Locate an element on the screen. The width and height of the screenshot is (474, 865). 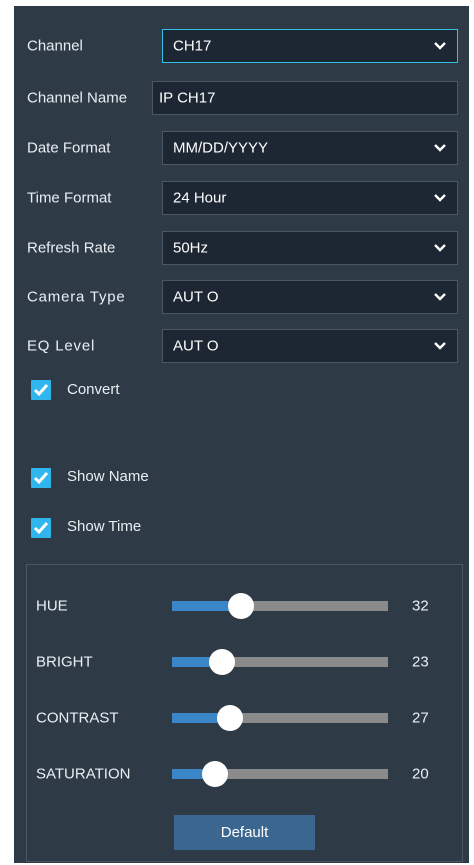
hue-slider-row: HUE 32 is located at coordinates (245, 606).